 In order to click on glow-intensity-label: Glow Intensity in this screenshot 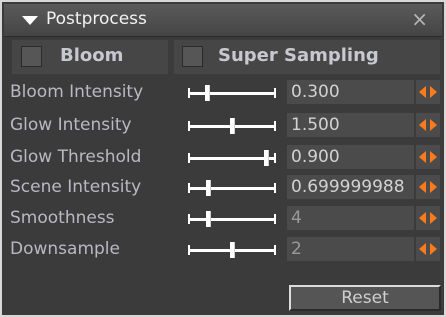, I will do `click(71, 125)`.